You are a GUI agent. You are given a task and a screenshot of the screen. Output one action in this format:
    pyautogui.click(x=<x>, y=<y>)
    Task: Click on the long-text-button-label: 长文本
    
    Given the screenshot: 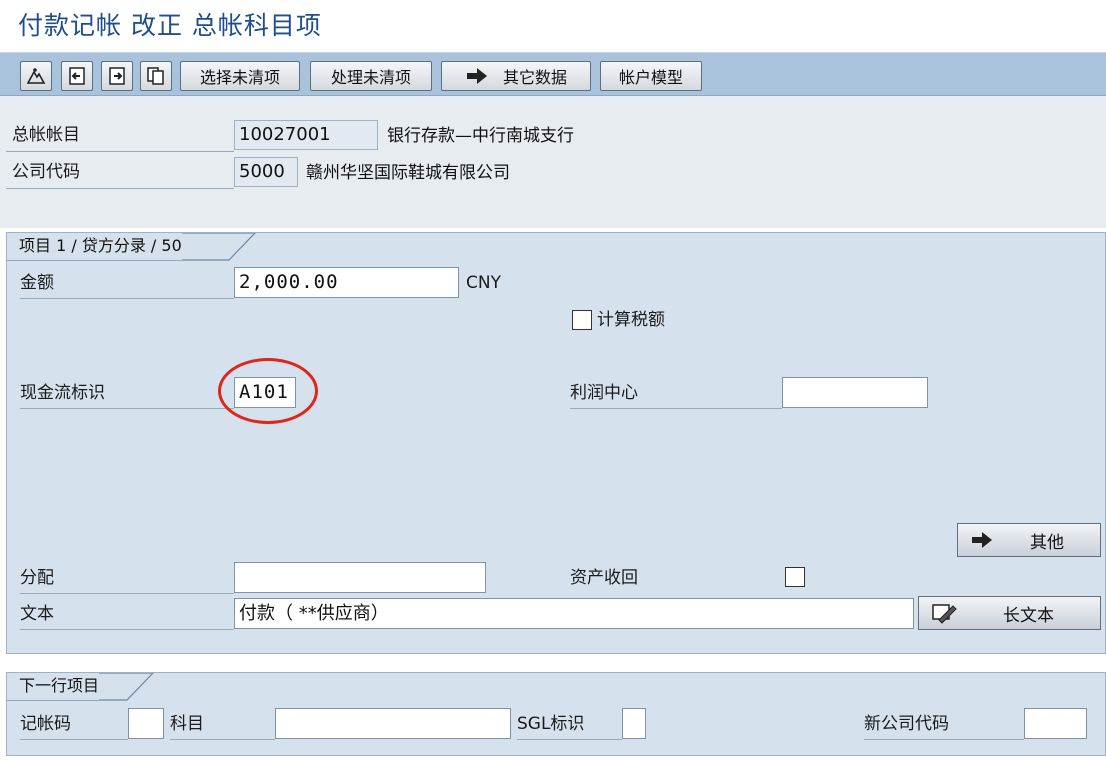 What is the action you would take?
    pyautogui.click(x=1028, y=615)
    